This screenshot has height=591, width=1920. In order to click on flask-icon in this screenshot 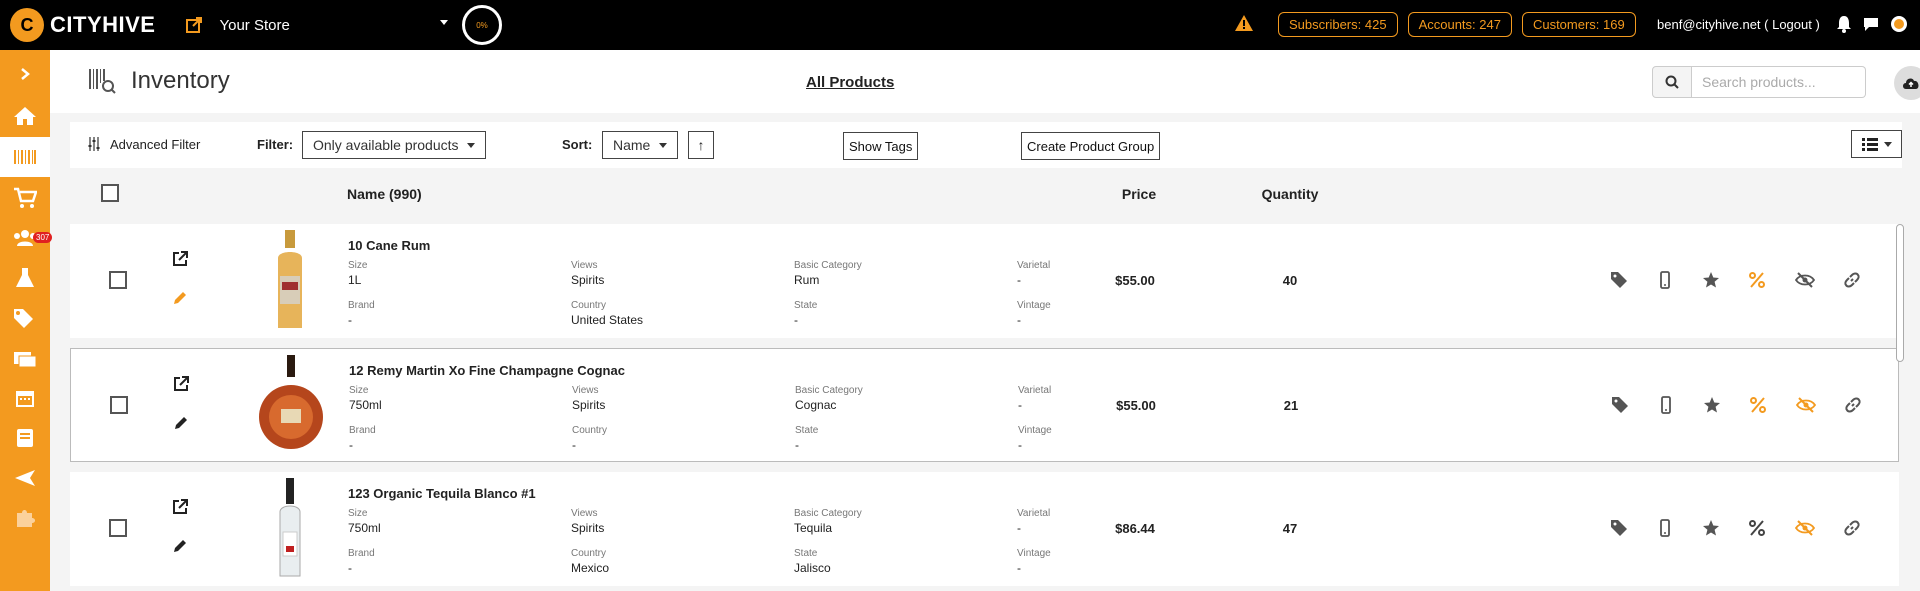, I will do `click(25, 277)`.